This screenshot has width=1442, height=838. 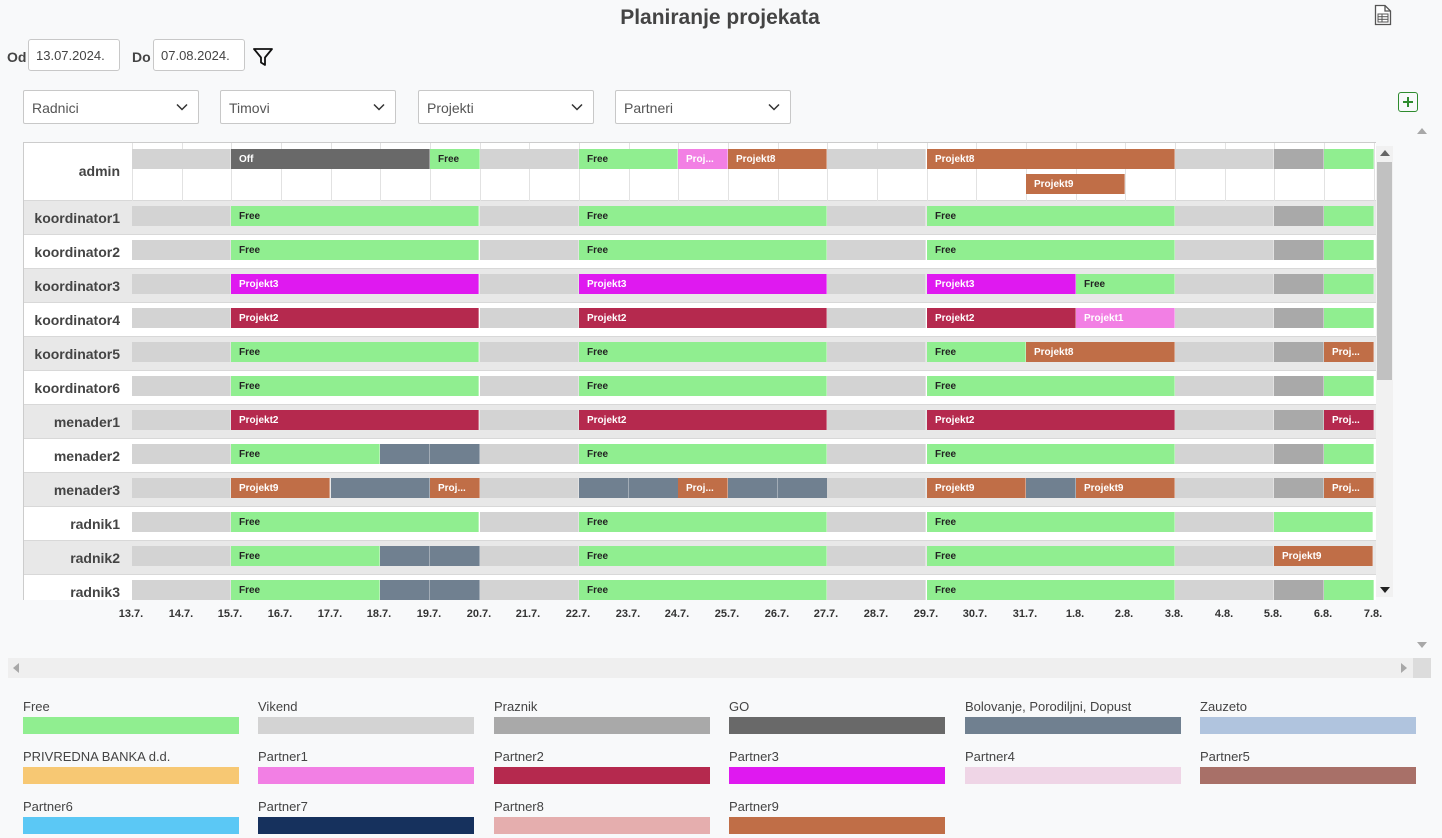 What do you see at coordinates (1404, 668) in the screenshot?
I see `scroll-right-icon` at bounding box center [1404, 668].